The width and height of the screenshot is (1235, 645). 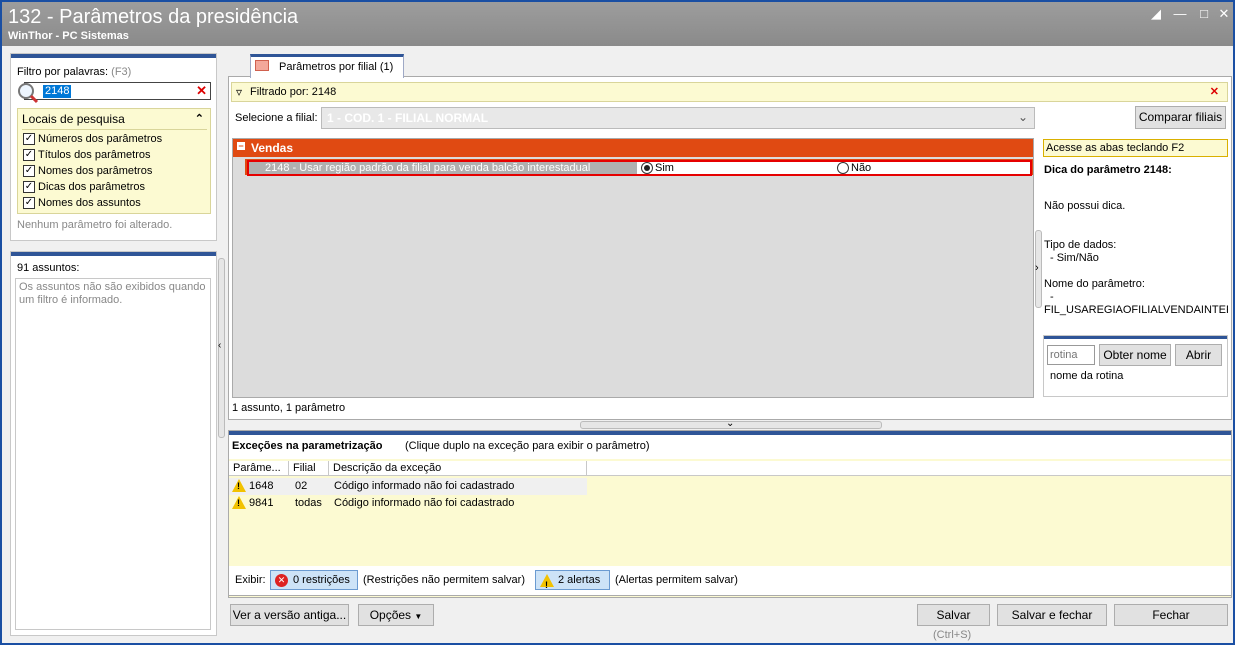 I want to click on rotina-caption: nome da rotina, so click(x=1087, y=376).